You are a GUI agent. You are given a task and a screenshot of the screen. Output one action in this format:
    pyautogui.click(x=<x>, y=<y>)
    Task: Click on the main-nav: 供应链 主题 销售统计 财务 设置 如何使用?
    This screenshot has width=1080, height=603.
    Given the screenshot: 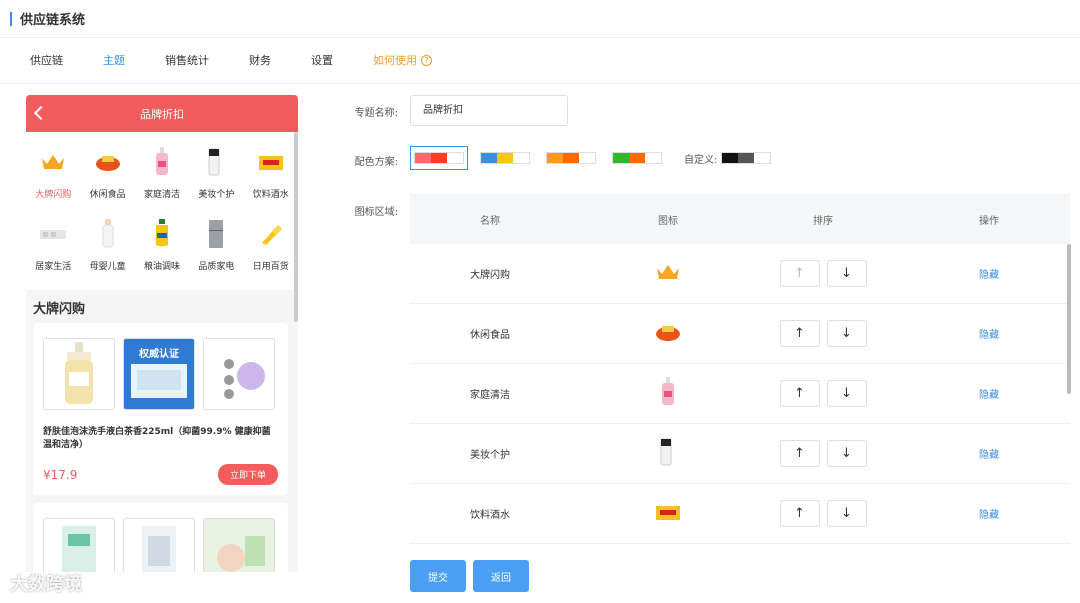 What is the action you would take?
    pyautogui.click(x=540, y=61)
    